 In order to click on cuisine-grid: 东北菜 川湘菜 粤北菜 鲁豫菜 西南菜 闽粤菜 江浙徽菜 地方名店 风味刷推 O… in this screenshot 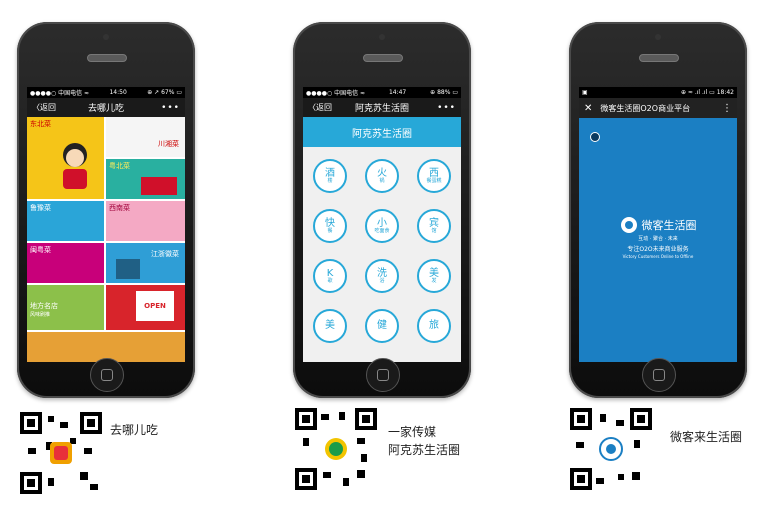, I will do `click(106, 239)`.